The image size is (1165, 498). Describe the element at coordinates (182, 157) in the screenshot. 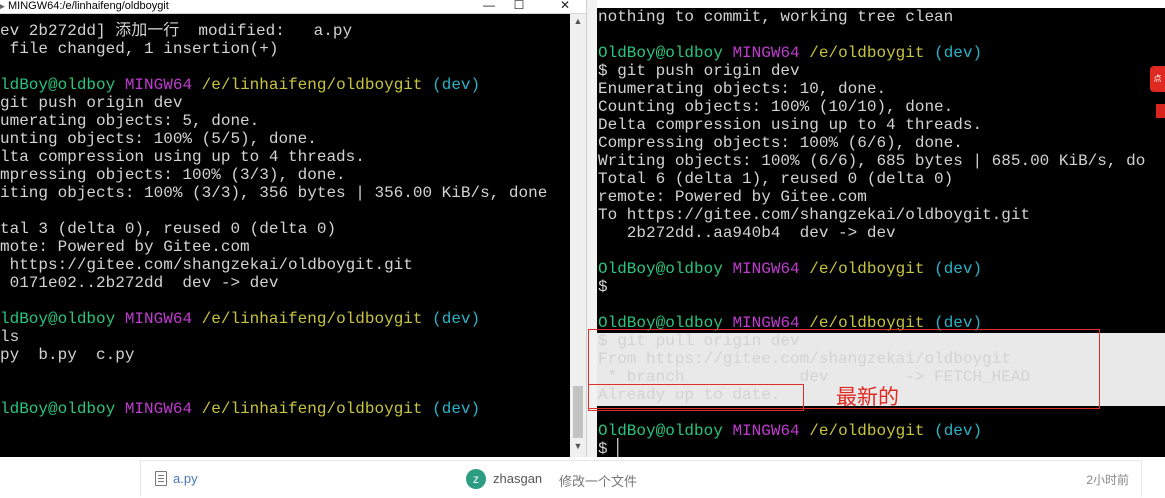

I see `terminal-line: lta compression using up to 4 threads.` at that location.